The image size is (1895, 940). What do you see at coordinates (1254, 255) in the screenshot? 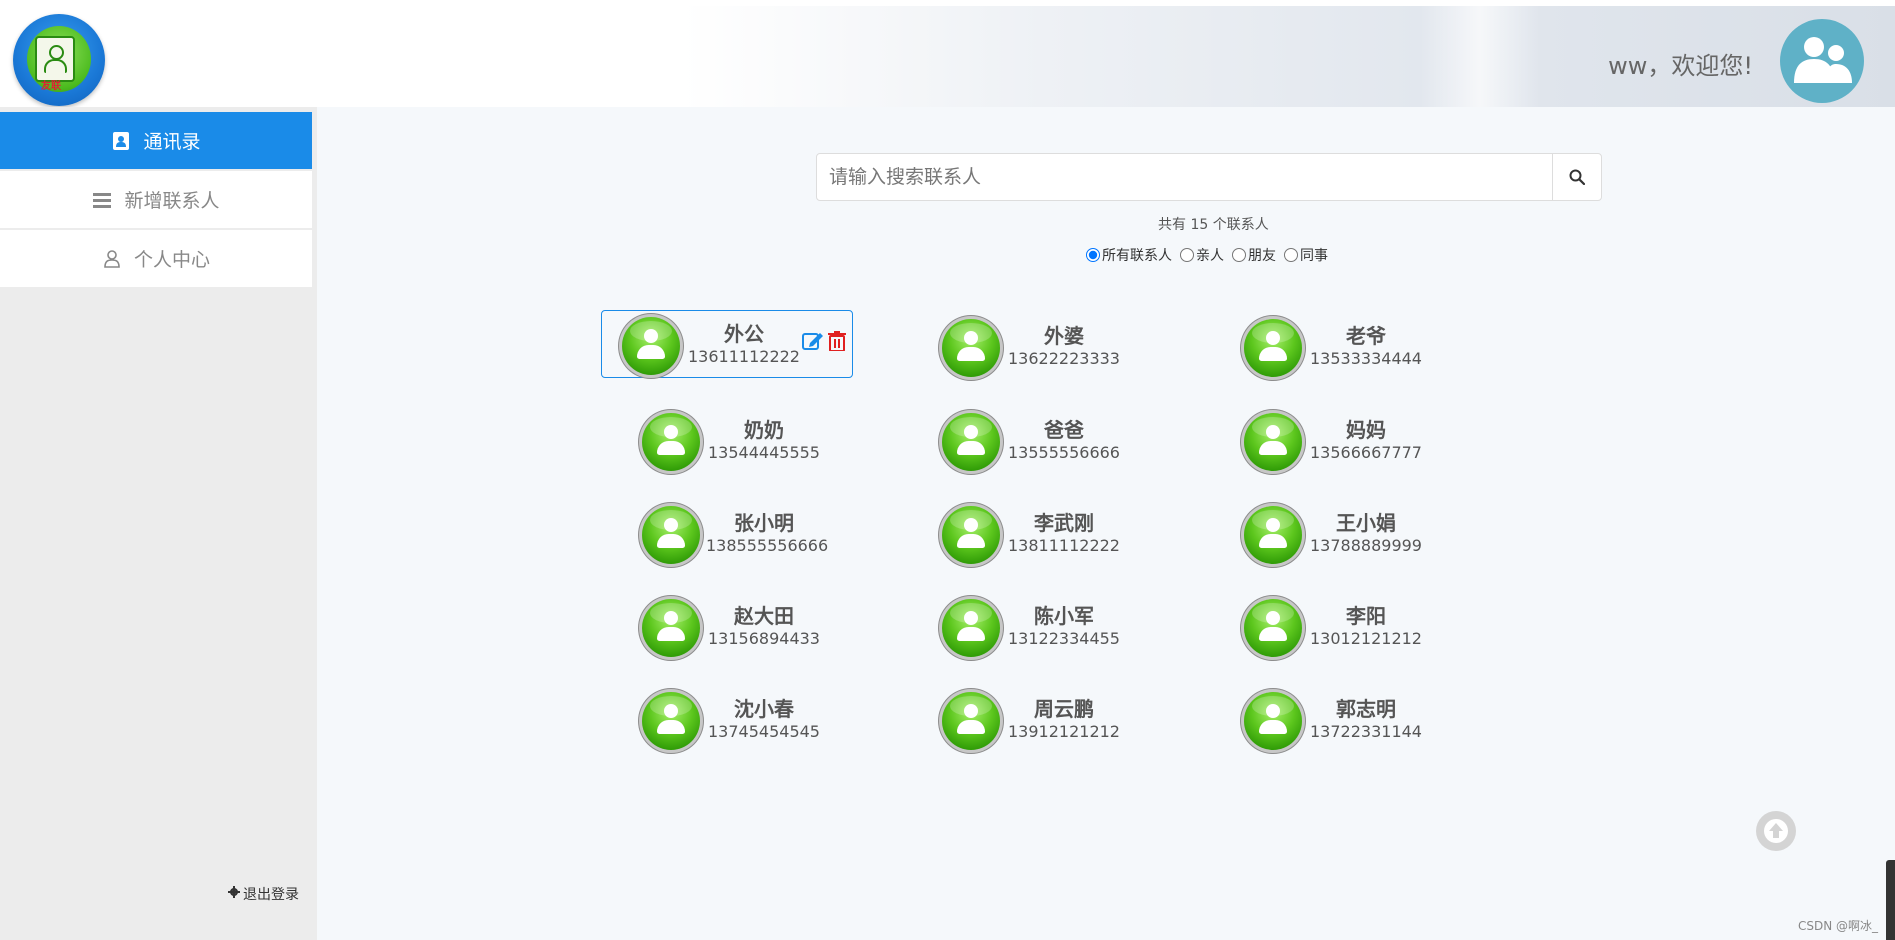
I see `filter-friends: 朋友` at bounding box center [1254, 255].